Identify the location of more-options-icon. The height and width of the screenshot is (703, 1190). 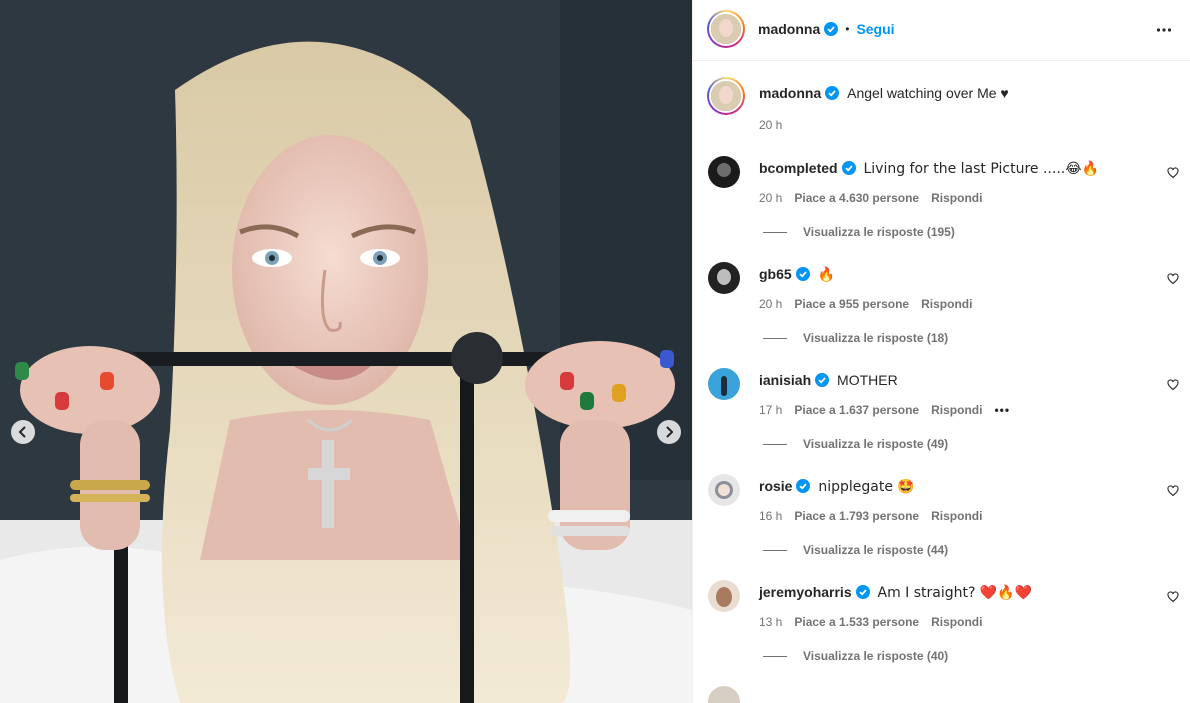
(1164, 30).